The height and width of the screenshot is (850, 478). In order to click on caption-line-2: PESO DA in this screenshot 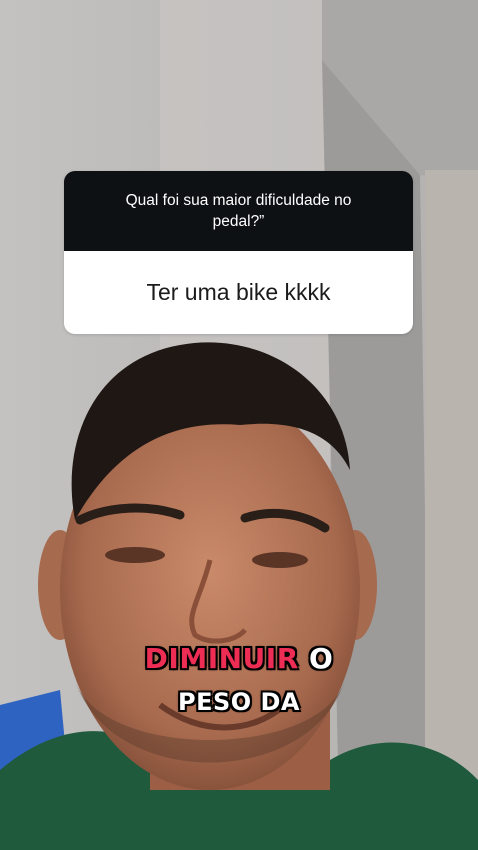, I will do `click(239, 702)`.